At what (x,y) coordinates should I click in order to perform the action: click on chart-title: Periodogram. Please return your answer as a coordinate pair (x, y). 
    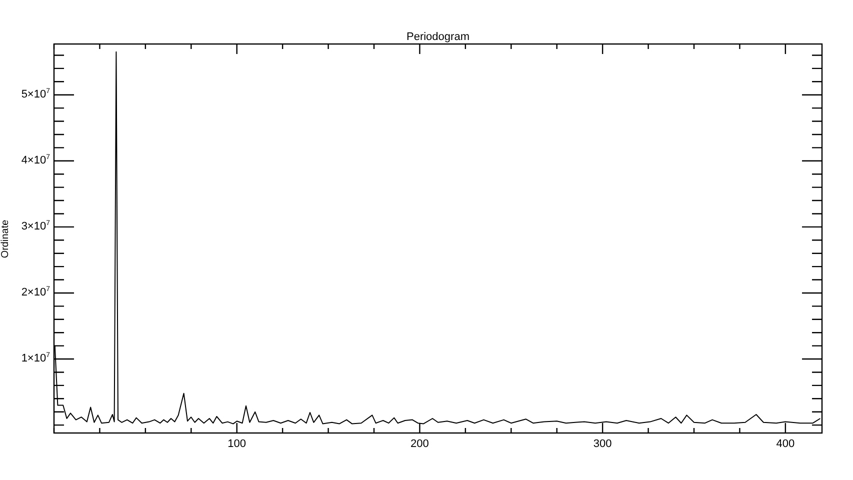
    Looking at the image, I should click on (438, 37).